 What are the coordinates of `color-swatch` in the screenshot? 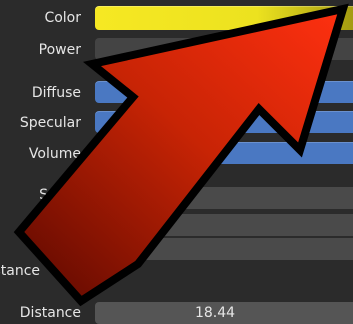 It's located at (224, 18).